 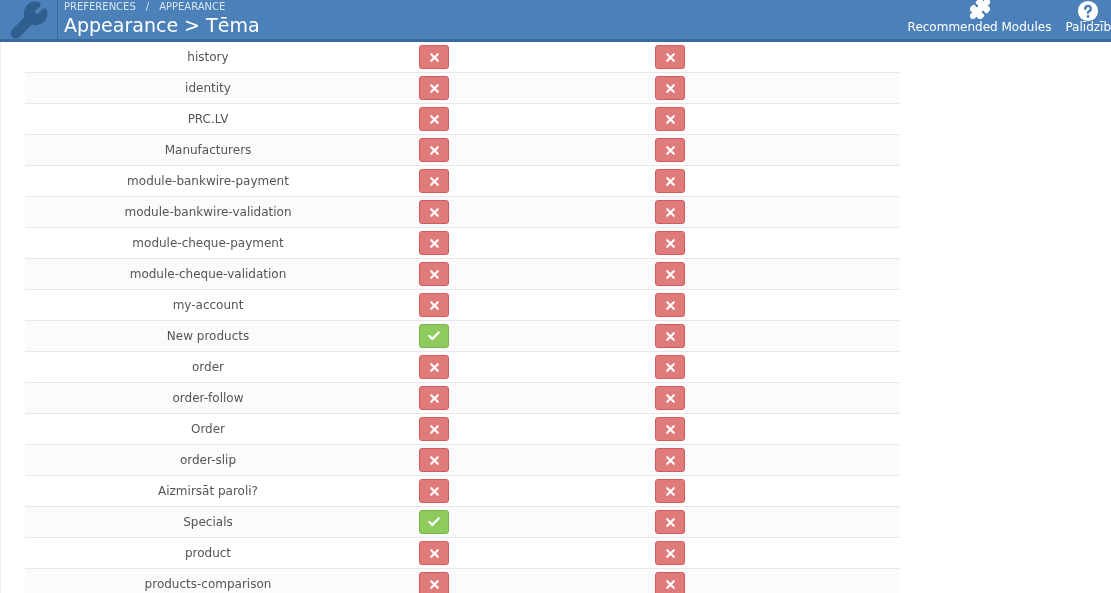 What do you see at coordinates (208, 274) in the screenshot?
I see `table-cell-text: module-cheque-validation` at bounding box center [208, 274].